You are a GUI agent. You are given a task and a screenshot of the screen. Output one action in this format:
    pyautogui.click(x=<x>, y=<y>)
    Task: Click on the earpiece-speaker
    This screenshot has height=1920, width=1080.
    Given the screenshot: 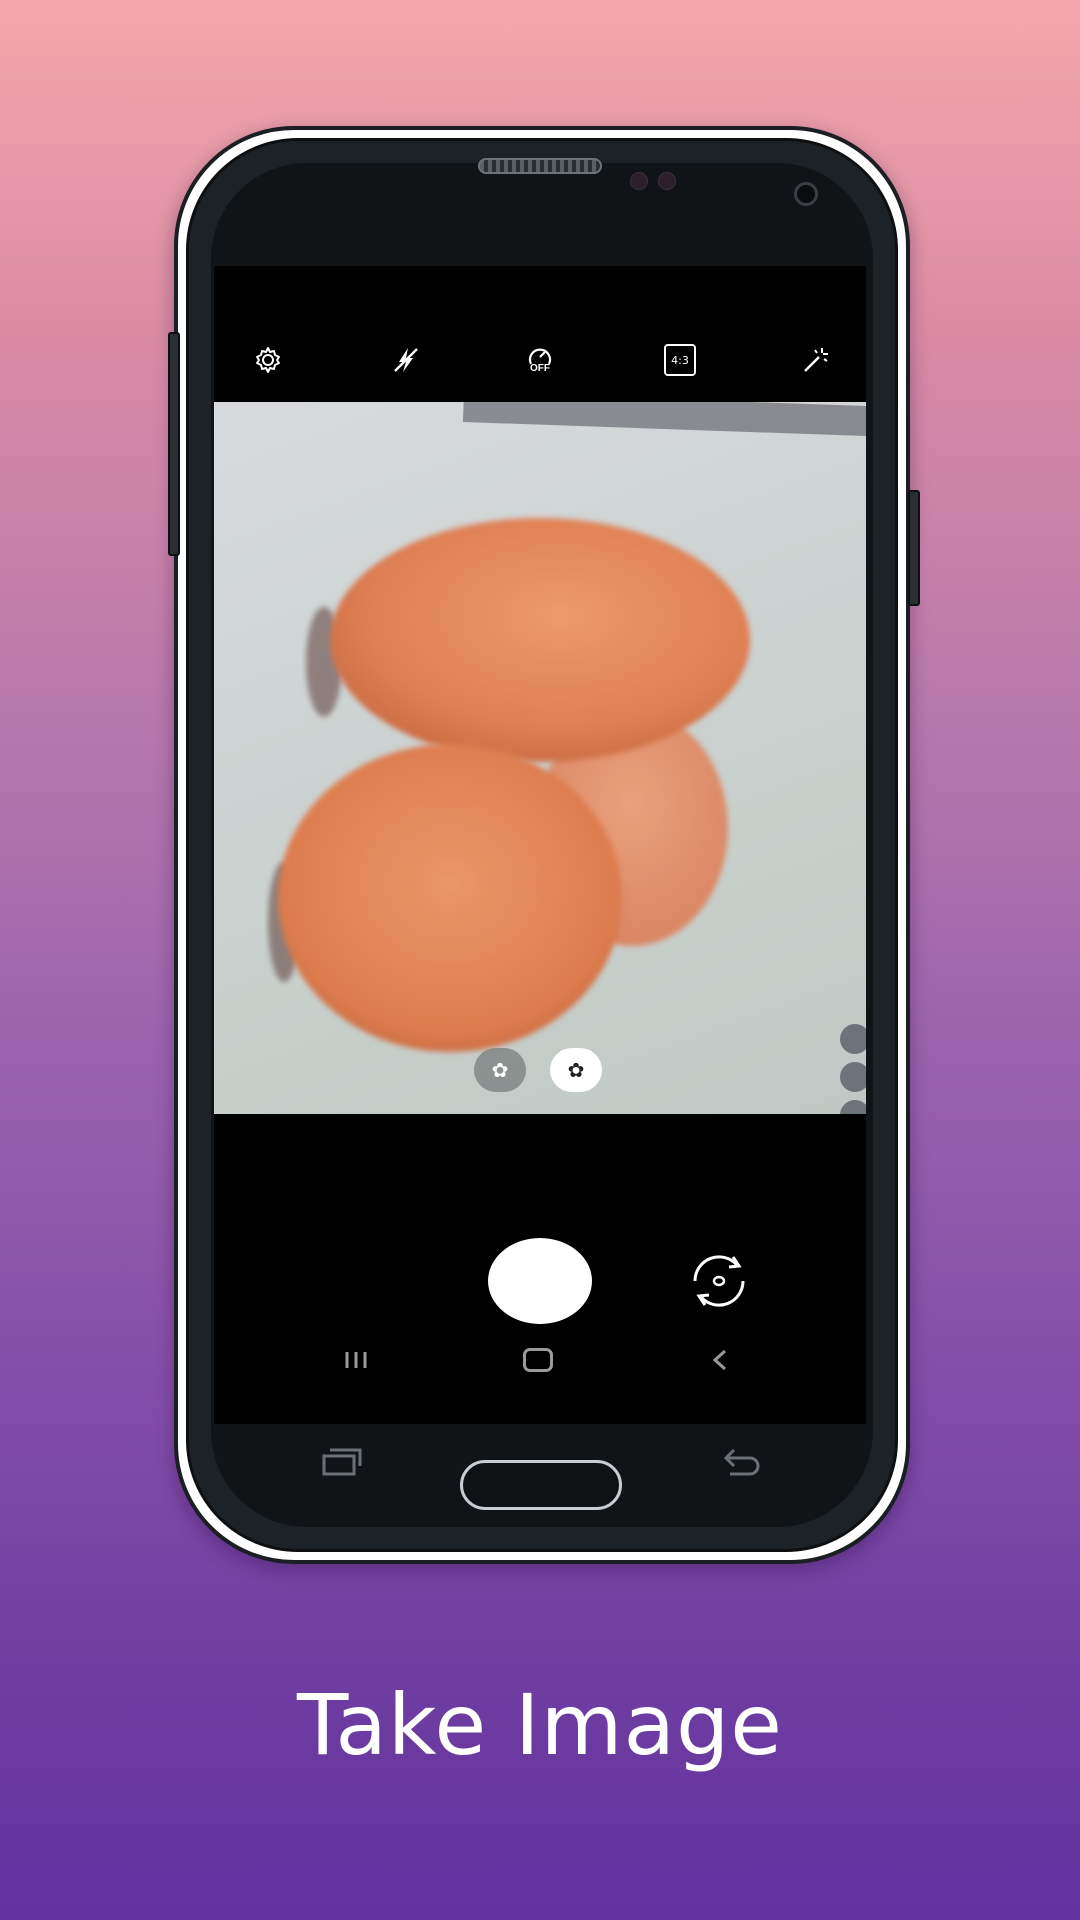 What is the action you would take?
    pyautogui.click(x=540, y=166)
    